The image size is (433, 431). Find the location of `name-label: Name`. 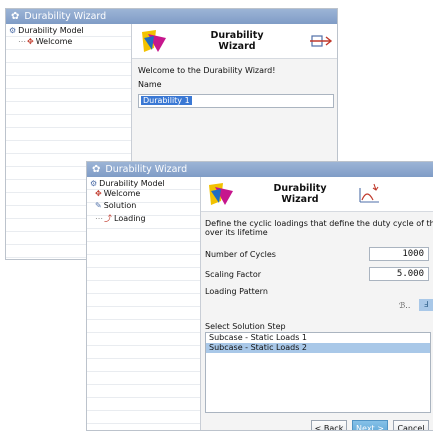

name-label: Name is located at coordinates (150, 84).